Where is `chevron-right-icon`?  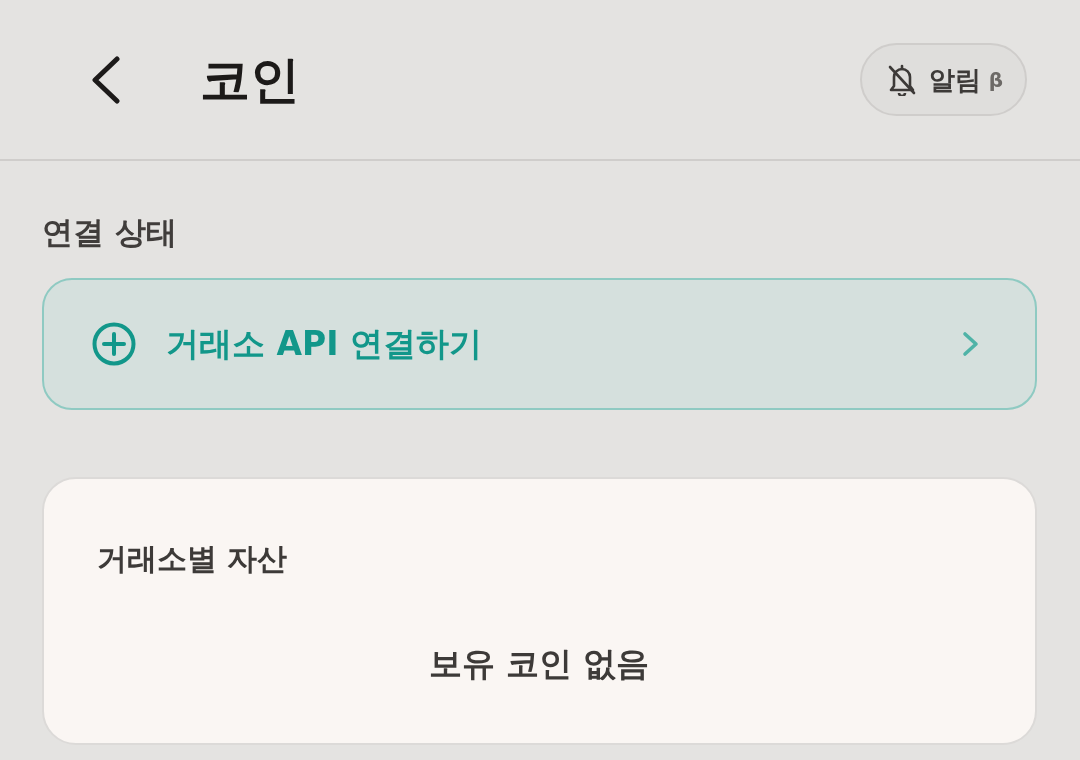
chevron-right-icon is located at coordinates (971, 344).